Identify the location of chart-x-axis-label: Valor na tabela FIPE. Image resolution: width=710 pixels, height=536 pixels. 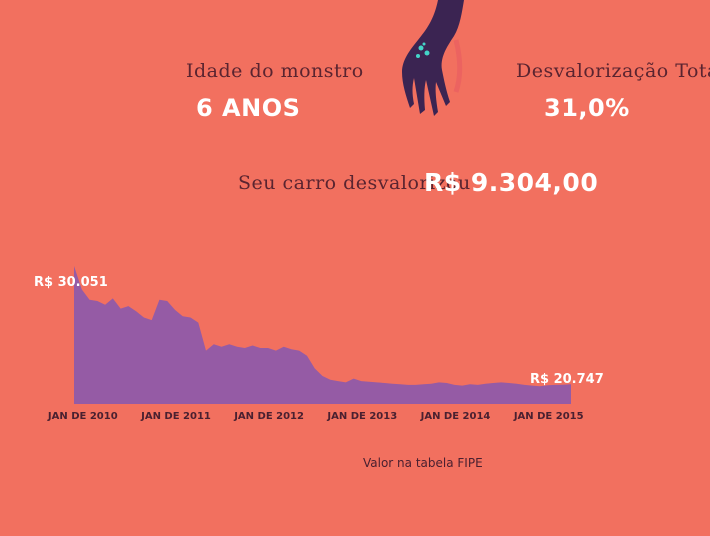
(423, 463).